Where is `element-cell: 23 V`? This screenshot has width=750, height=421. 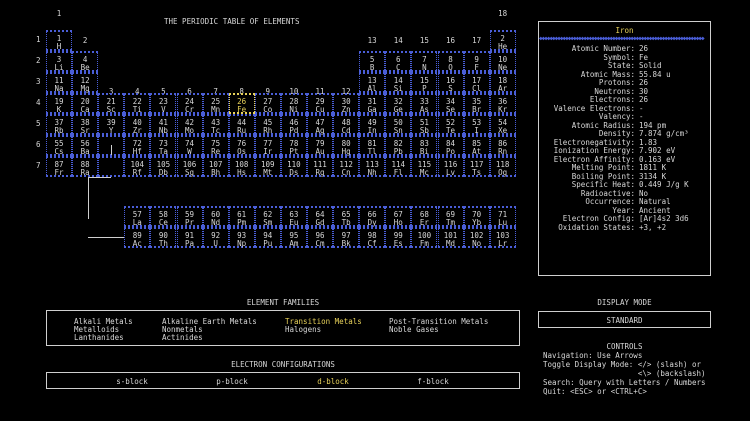 element-cell: 23 V is located at coordinates (163, 103).